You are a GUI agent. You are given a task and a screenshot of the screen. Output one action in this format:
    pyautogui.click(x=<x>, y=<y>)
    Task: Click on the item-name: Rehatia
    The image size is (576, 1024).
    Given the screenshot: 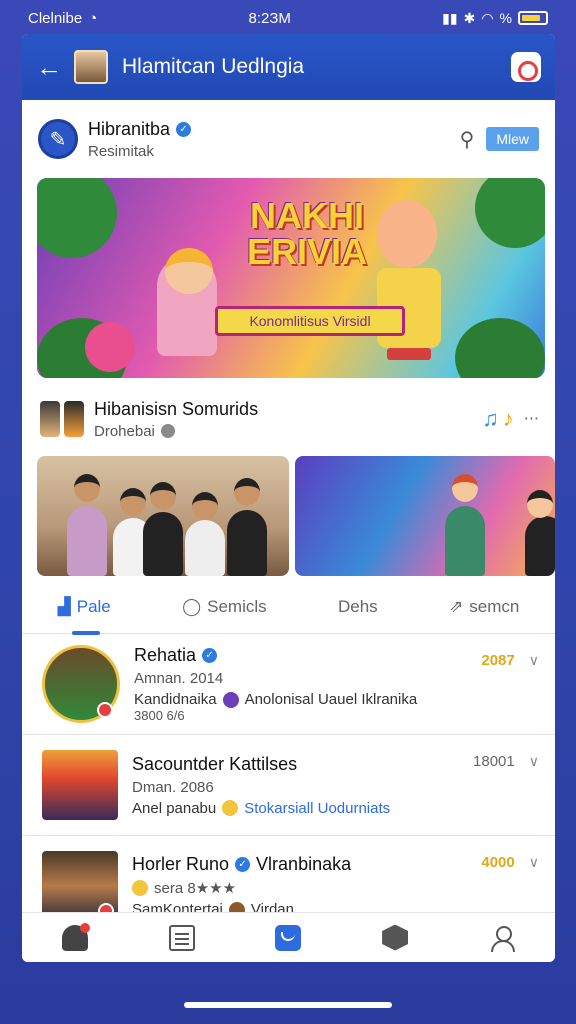 What is the action you would take?
    pyautogui.click(x=165, y=655)
    